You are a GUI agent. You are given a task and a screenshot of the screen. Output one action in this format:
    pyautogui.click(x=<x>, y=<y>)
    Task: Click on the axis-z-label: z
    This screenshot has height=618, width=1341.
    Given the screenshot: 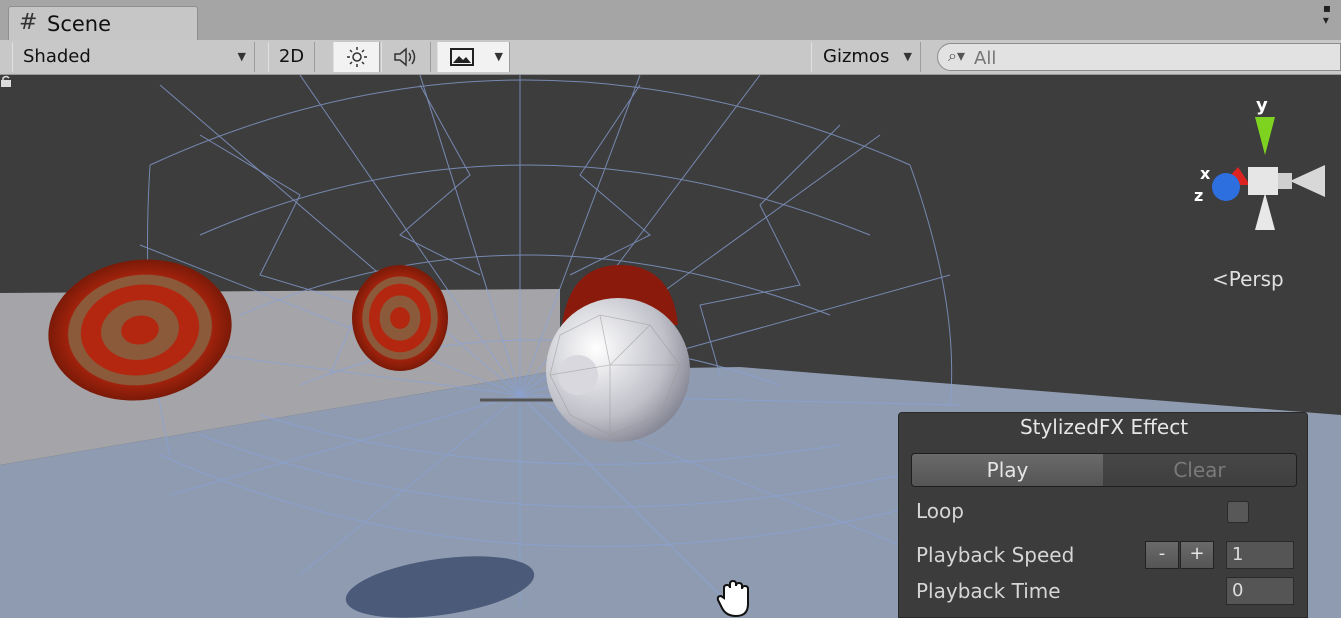 What is the action you would take?
    pyautogui.click(x=1198, y=195)
    